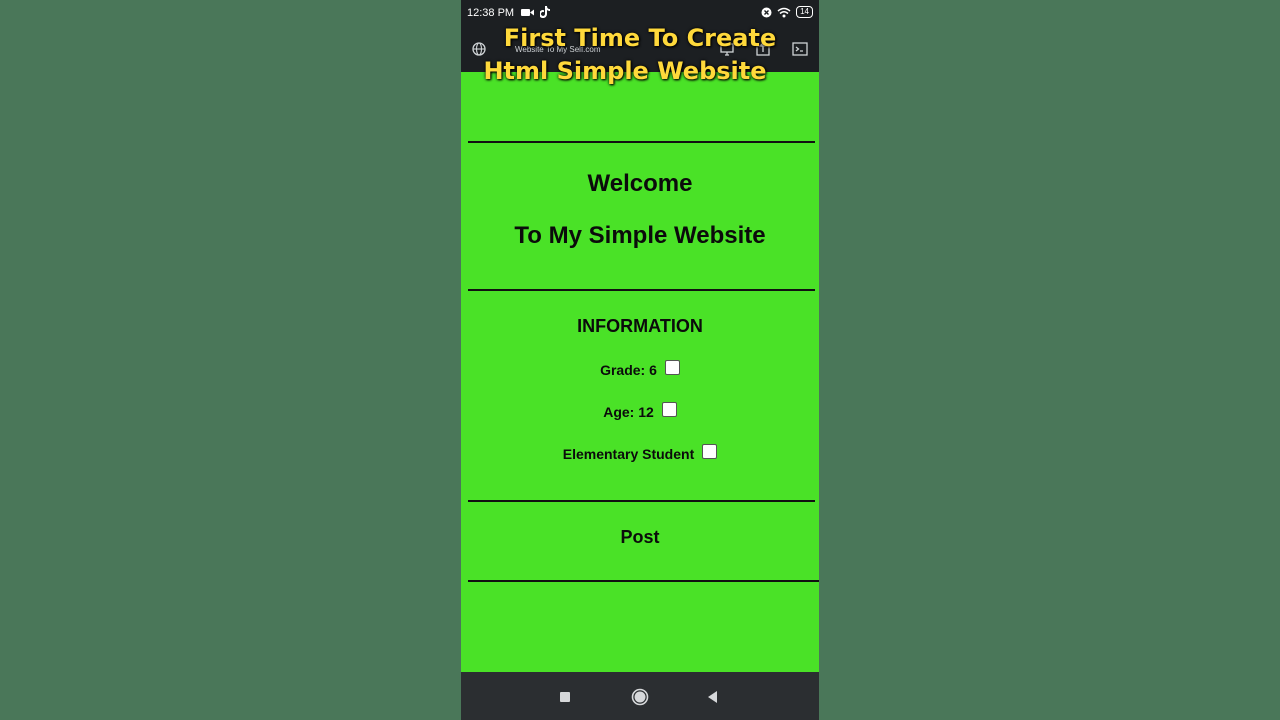 The height and width of the screenshot is (720, 1280). Describe the element at coordinates (804, 12) in the screenshot. I see `battery-icon: 14` at that location.